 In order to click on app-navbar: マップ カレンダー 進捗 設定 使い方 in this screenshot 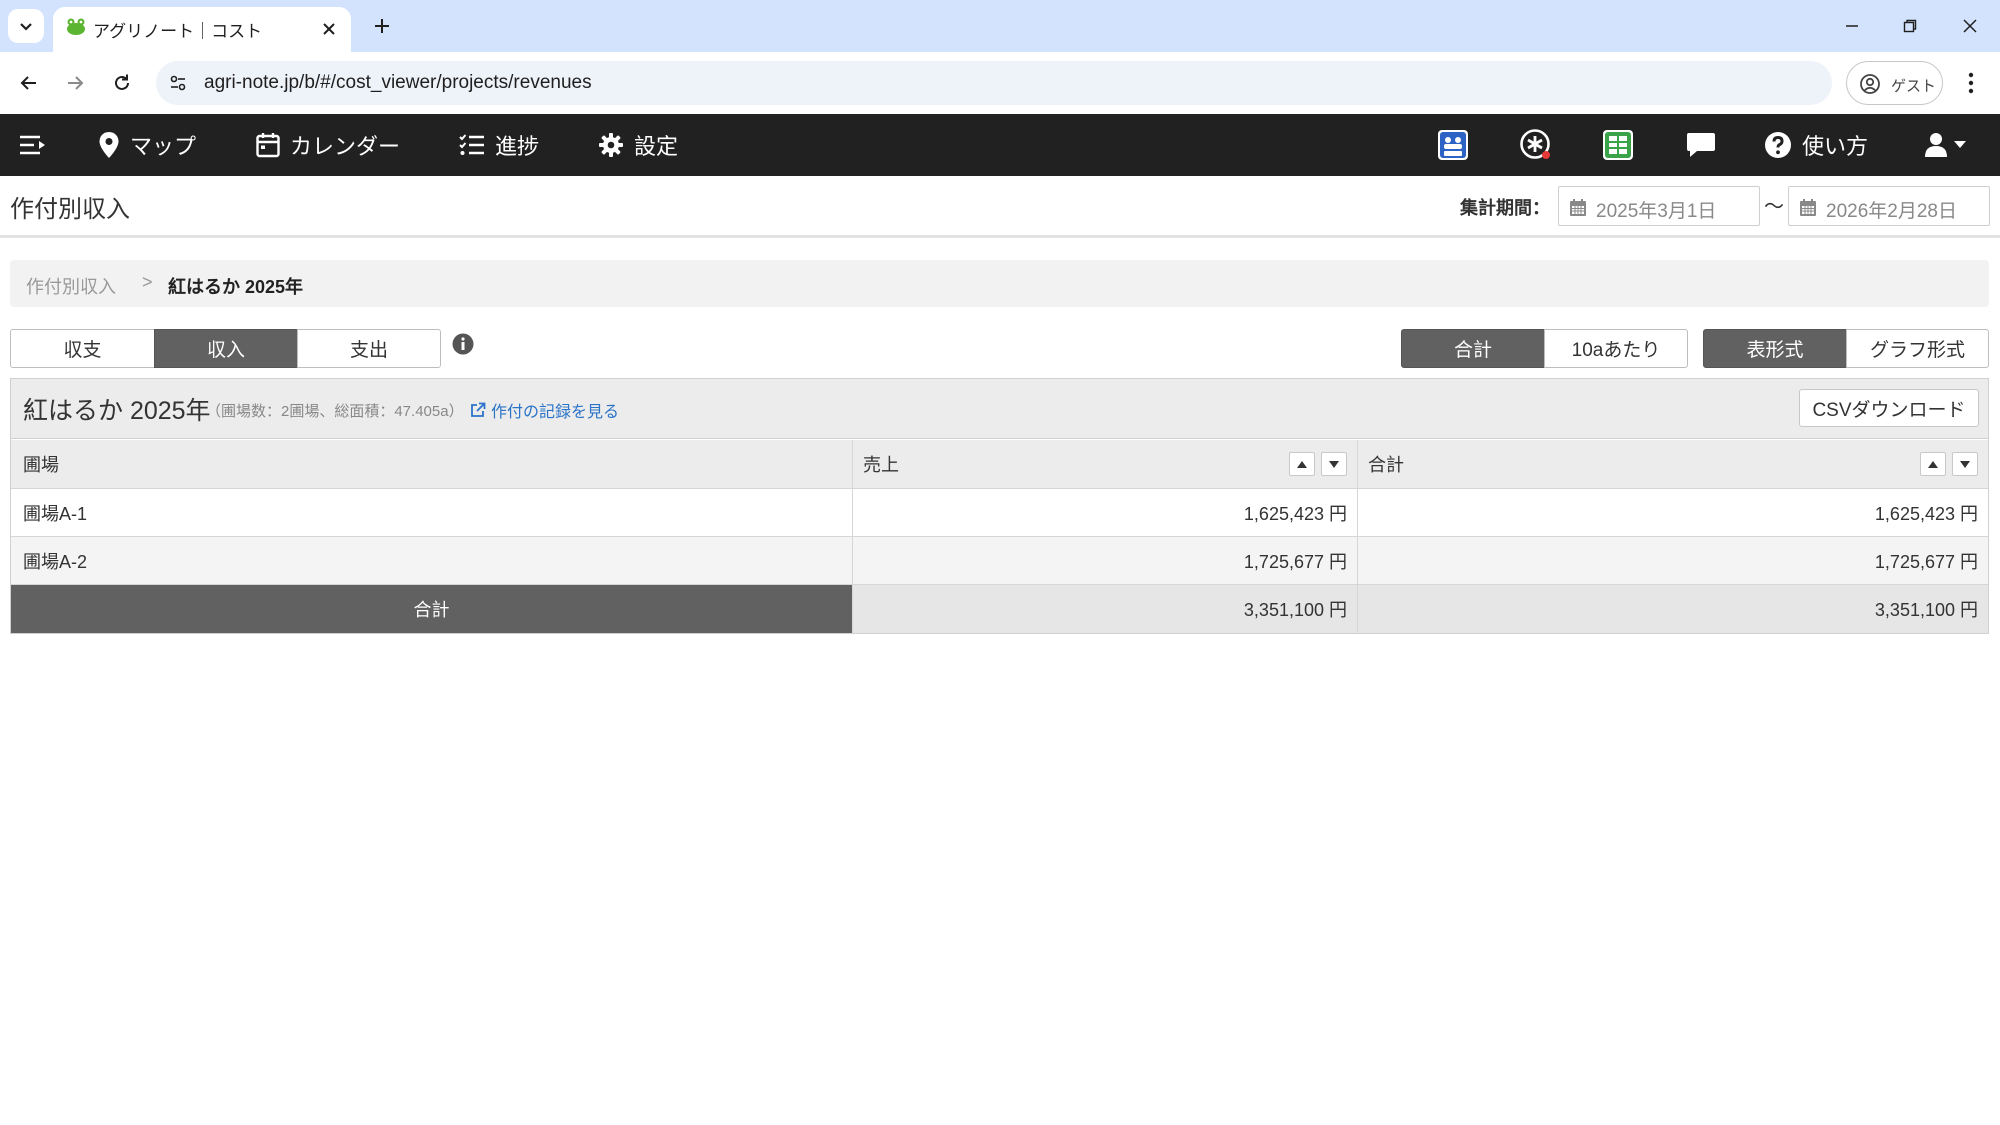, I will do `click(1000, 145)`.